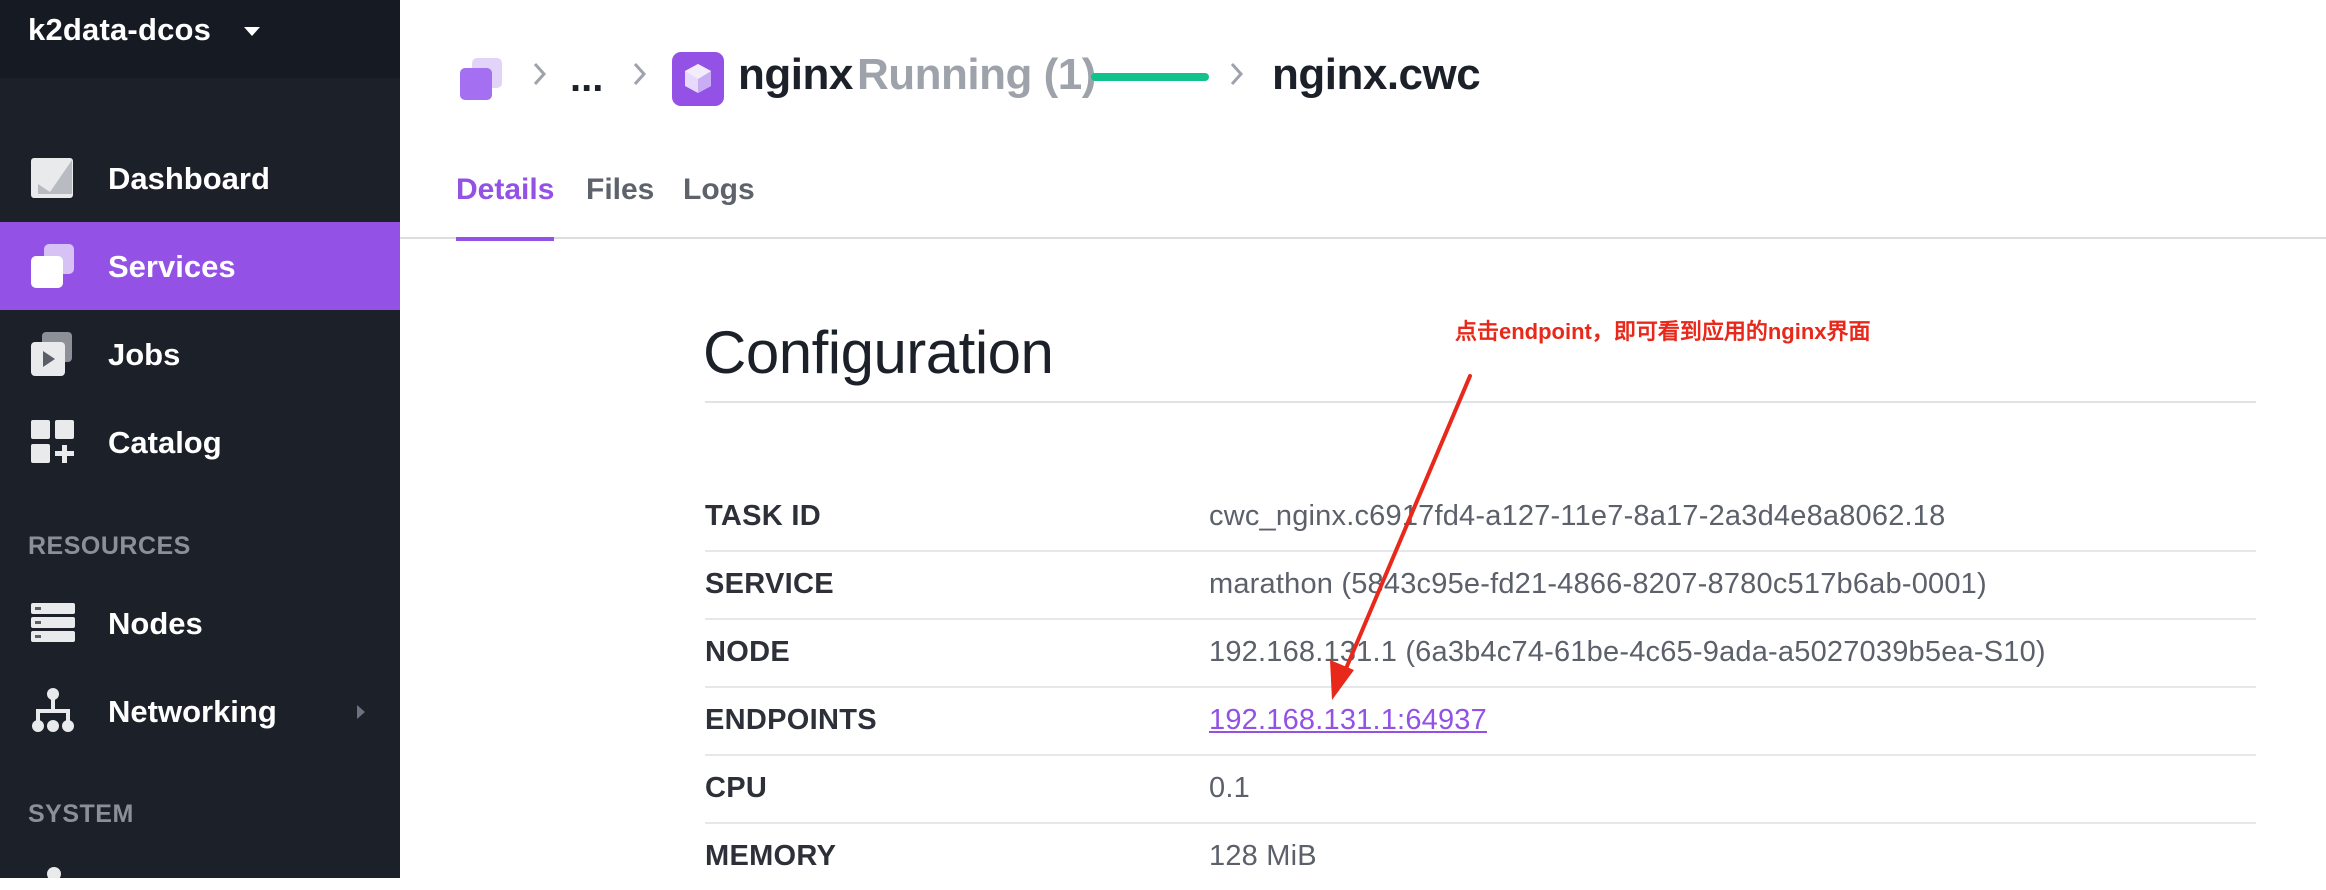 Image resolution: width=2326 pixels, height=890 pixels. What do you see at coordinates (1401, 537) in the screenshot?
I see `annotation-arrow-icon` at bounding box center [1401, 537].